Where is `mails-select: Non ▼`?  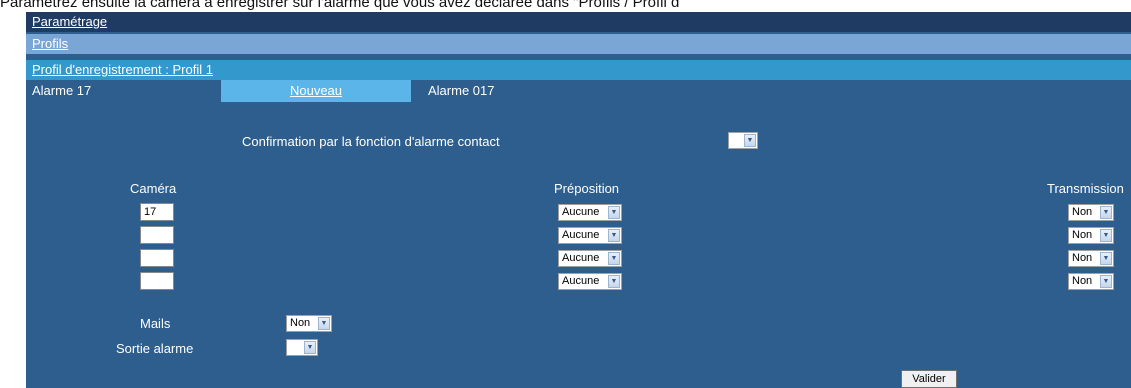 mails-select: Non ▼ is located at coordinates (309, 323).